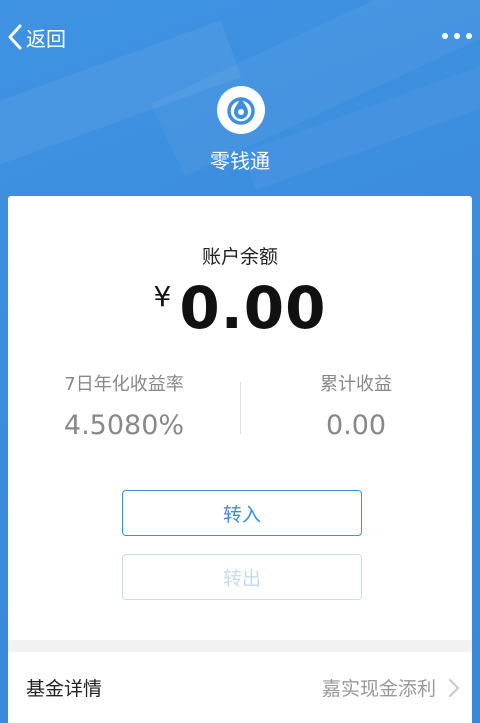 The width and height of the screenshot is (480, 723). I want to click on fund-details-row: 基金详情 嘉实现金添利, so click(240, 687).